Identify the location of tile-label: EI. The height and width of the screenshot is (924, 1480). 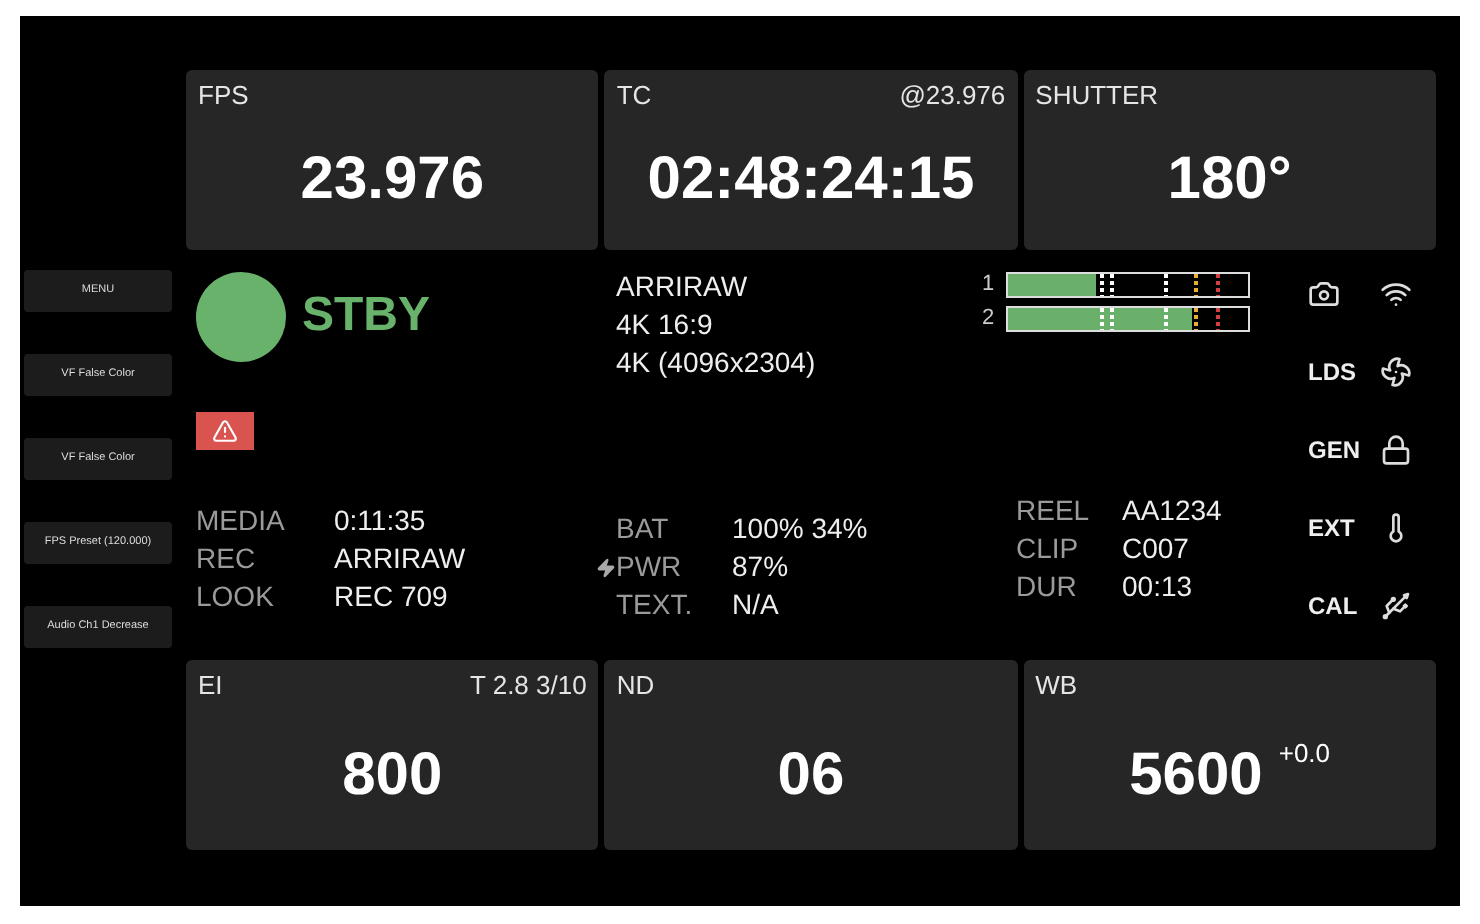
(210, 686).